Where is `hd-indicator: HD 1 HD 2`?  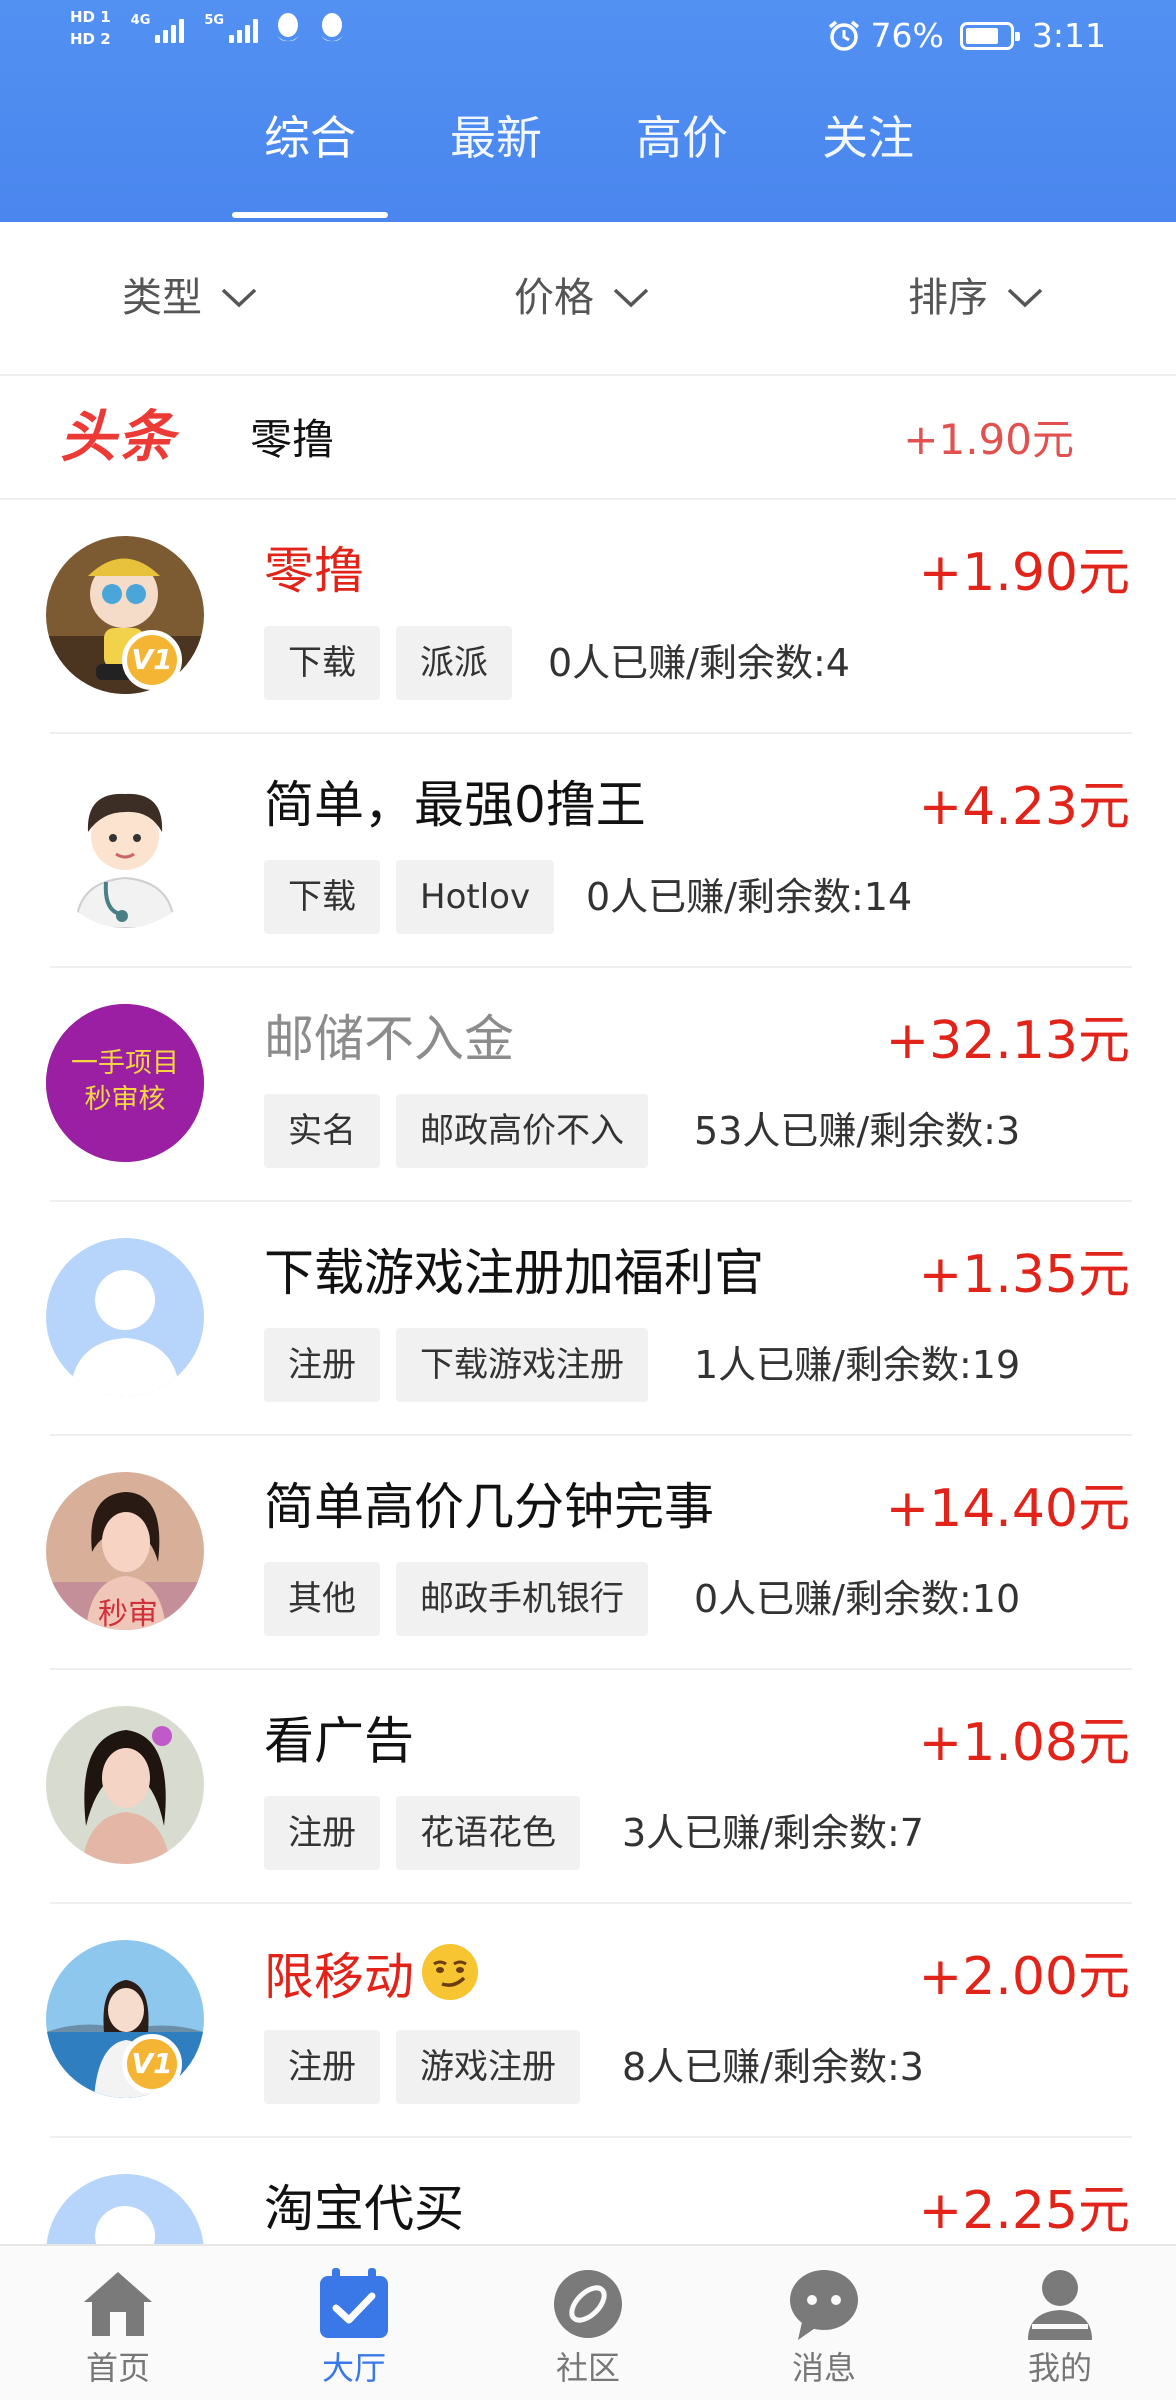
hd-indicator: HD 1 HD 2 is located at coordinates (90, 28).